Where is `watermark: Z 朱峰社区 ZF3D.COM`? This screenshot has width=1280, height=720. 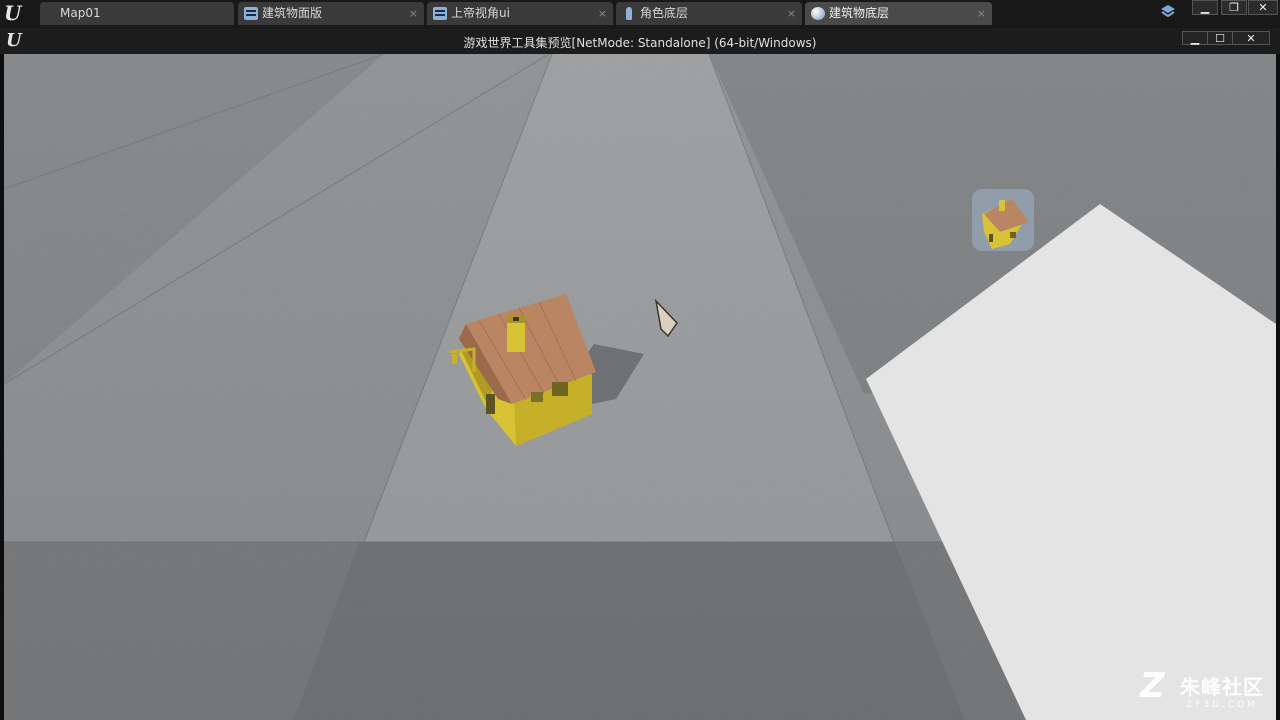 watermark: Z 朱峰社区 ZF3D.COM is located at coordinates (1202, 689).